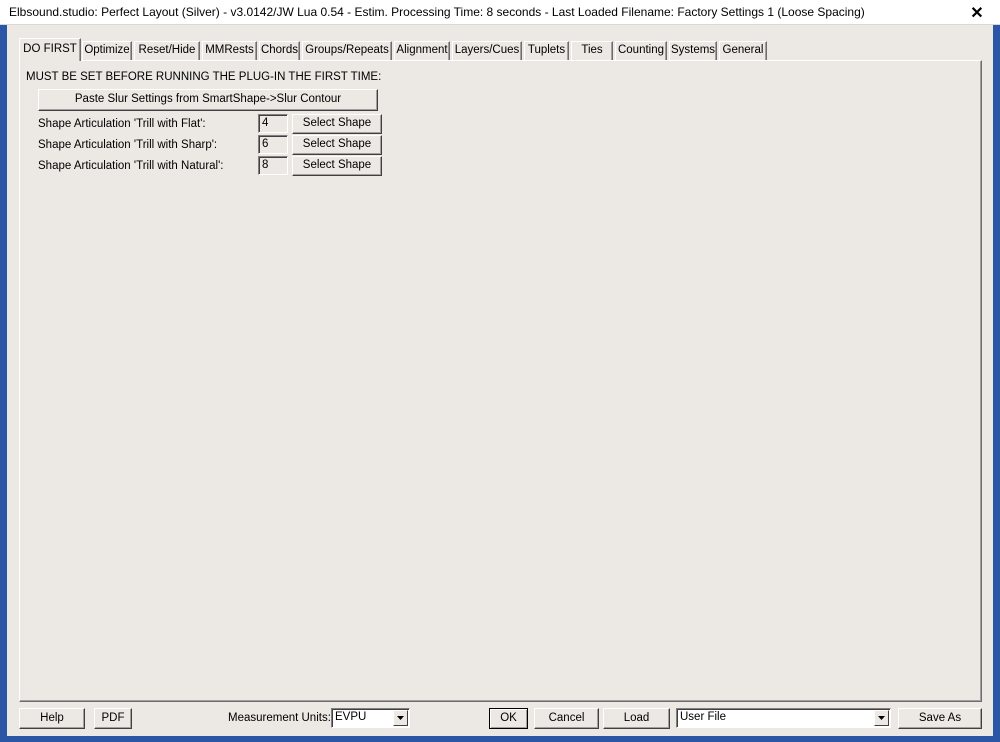  I want to click on trill-flat-label: Shape Articulation 'Trill with Flat':, so click(122, 124).